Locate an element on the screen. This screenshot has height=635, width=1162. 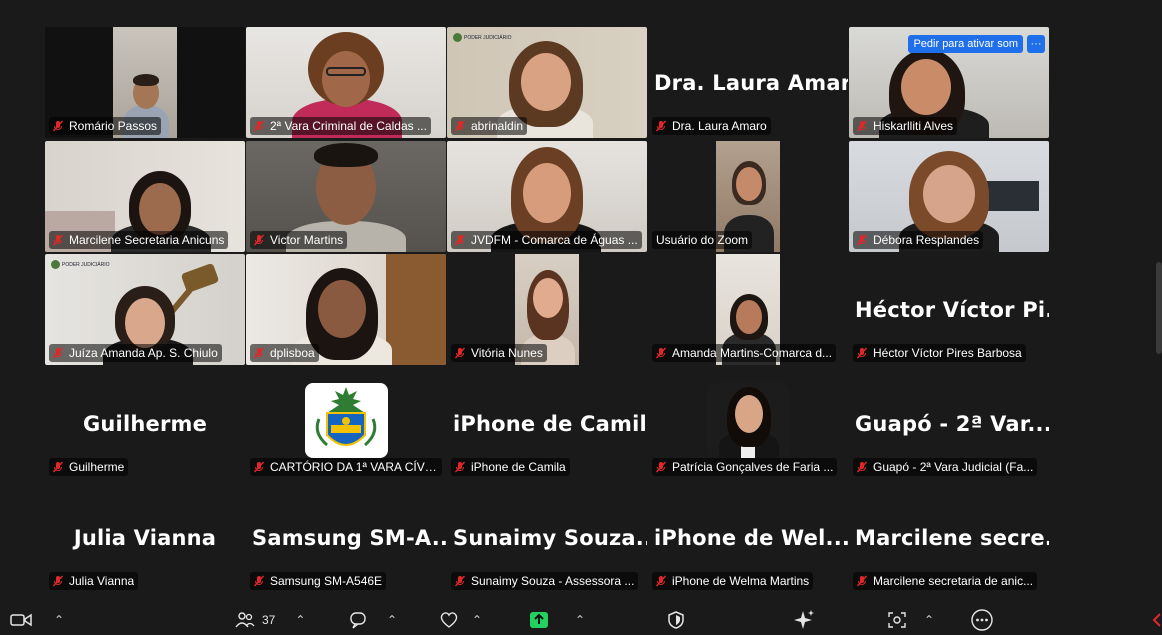
participant-name-label: dplisboa is located at coordinates (284, 353).